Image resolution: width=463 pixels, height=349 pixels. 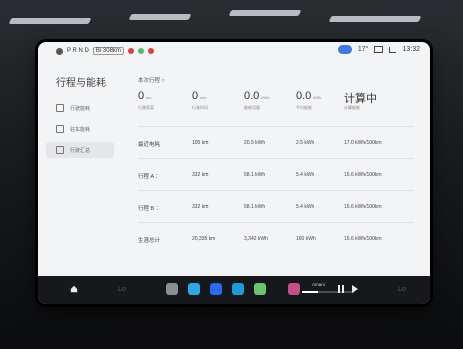 I want to click on status-right: 17° 13:32, so click(x=378, y=49).